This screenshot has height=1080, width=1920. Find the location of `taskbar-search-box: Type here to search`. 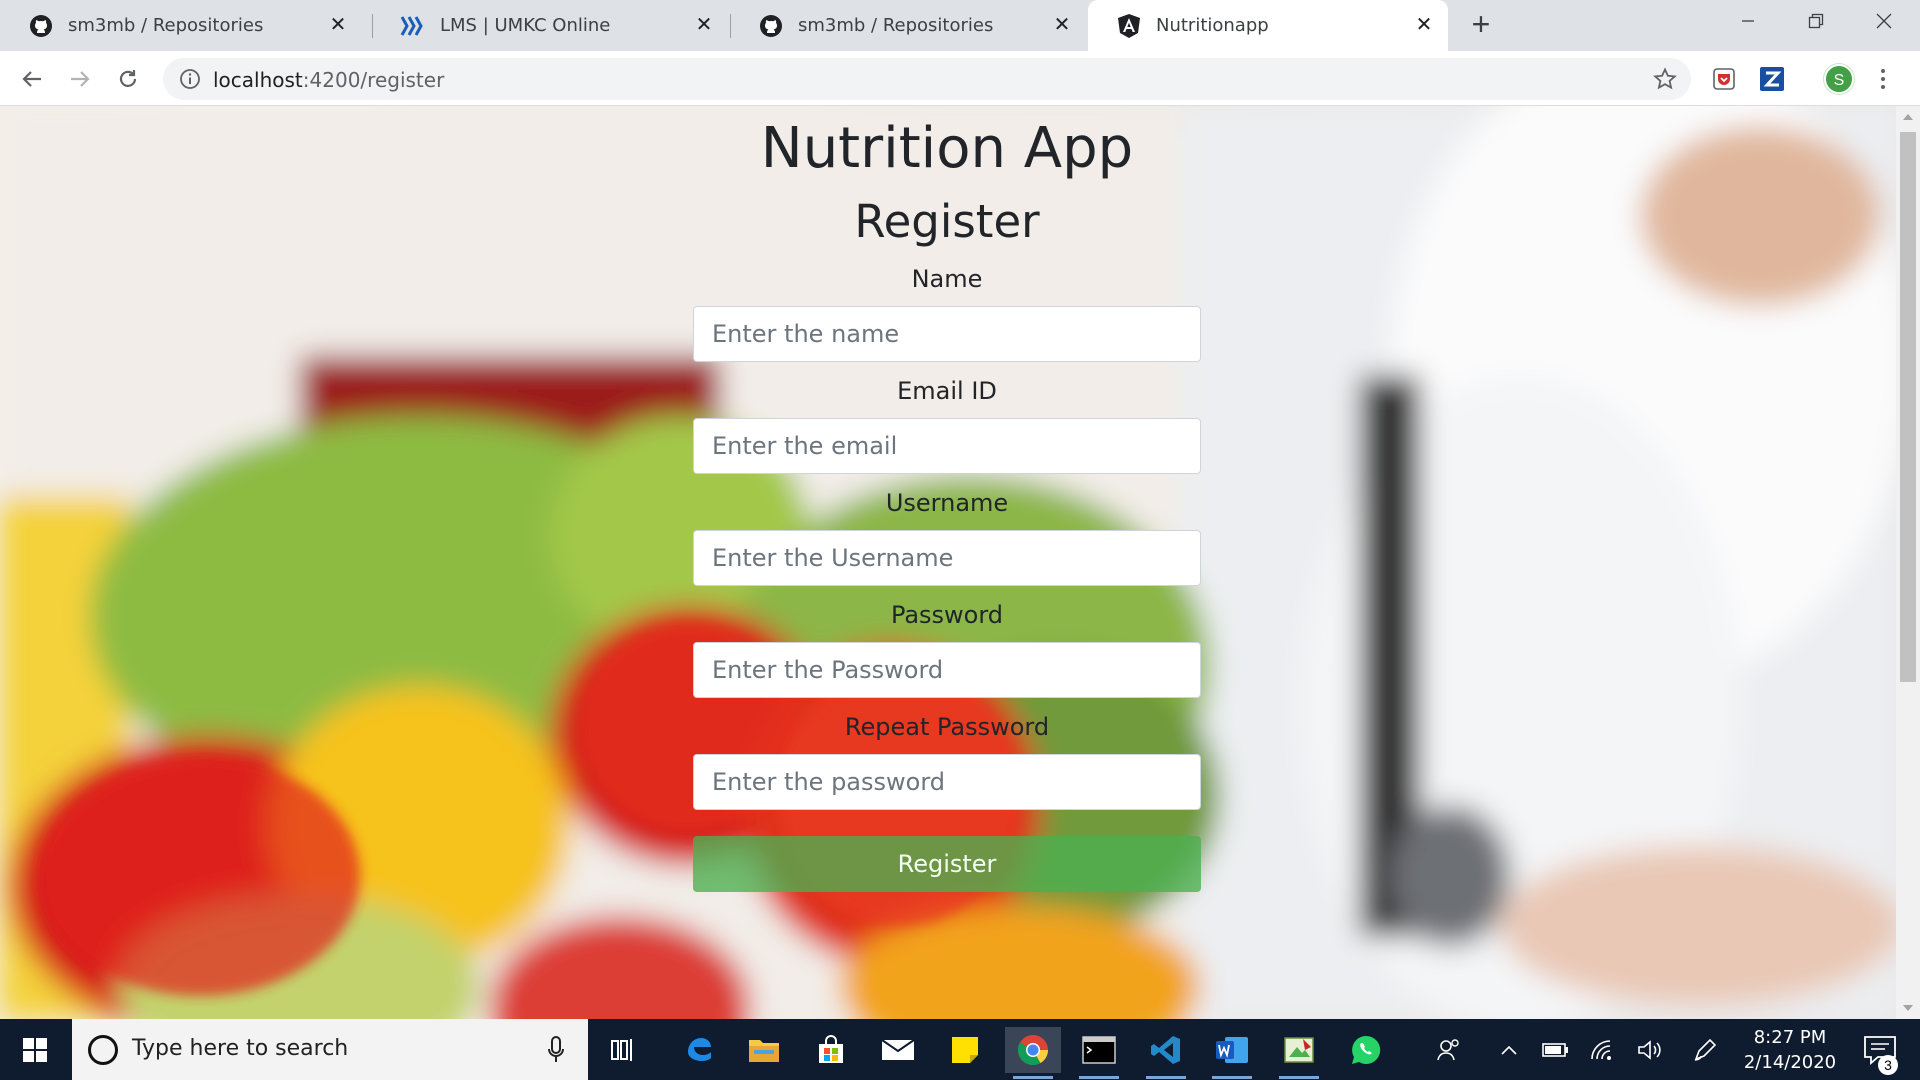

taskbar-search-box: Type here to search is located at coordinates (330, 1049).